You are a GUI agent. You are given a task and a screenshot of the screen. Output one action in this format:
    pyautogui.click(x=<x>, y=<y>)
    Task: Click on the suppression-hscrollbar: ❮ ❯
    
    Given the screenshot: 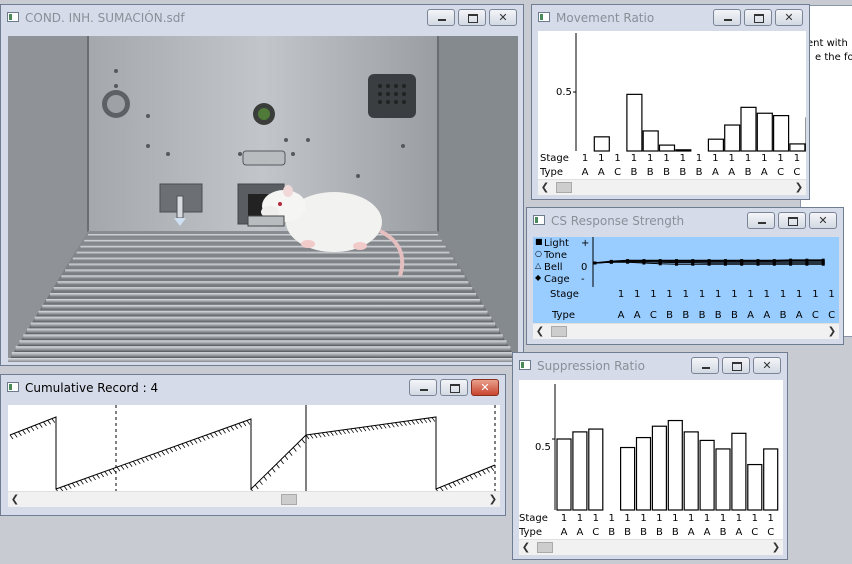 What is the action you would take?
    pyautogui.click(x=651, y=547)
    